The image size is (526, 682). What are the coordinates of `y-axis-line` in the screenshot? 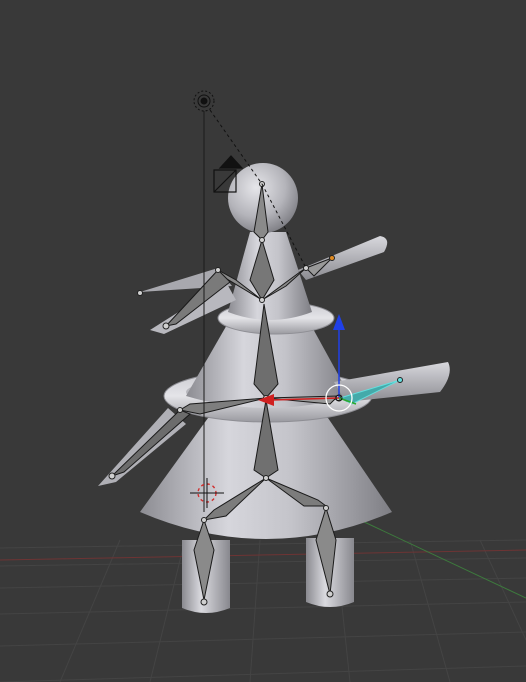 It's located at (442, 559).